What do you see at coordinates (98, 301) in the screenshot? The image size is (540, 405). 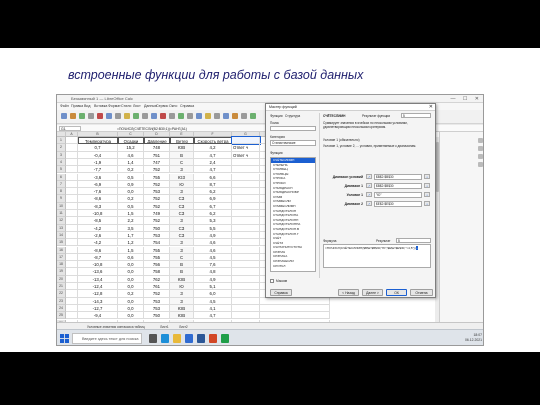 I see `table-cell: -14,3` at bounding box center [98, 301].